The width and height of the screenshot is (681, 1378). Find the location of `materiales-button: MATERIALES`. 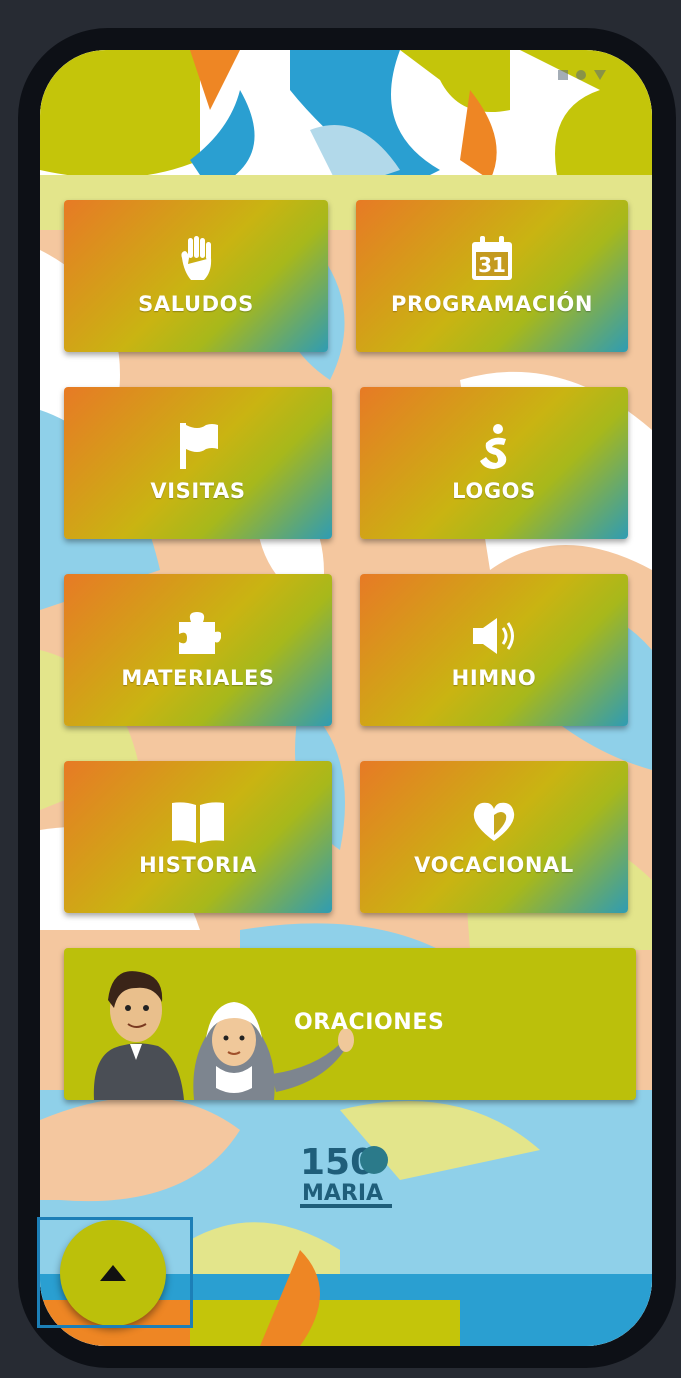

materiales-button: MATERIALES is located at coordinates (198, 650).